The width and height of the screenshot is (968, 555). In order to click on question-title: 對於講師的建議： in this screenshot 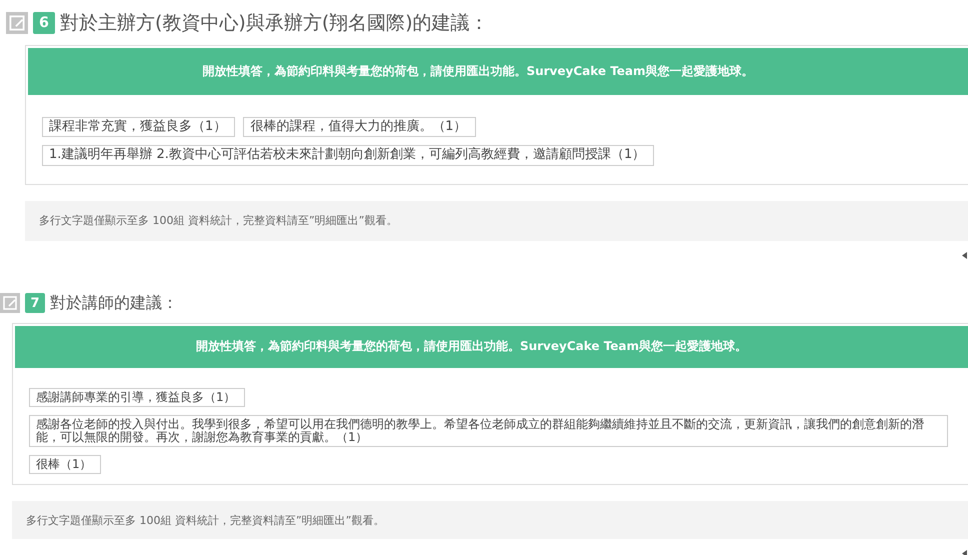, I will do `click(114, 303)`.